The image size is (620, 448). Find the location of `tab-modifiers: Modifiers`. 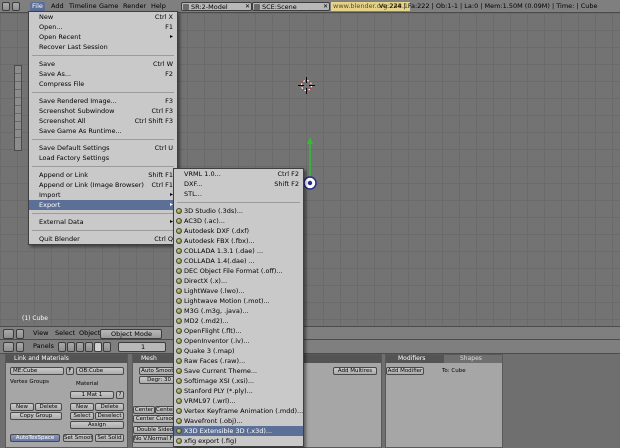

tab-modifiers: Modifiers is located at coordinates (415, 359).